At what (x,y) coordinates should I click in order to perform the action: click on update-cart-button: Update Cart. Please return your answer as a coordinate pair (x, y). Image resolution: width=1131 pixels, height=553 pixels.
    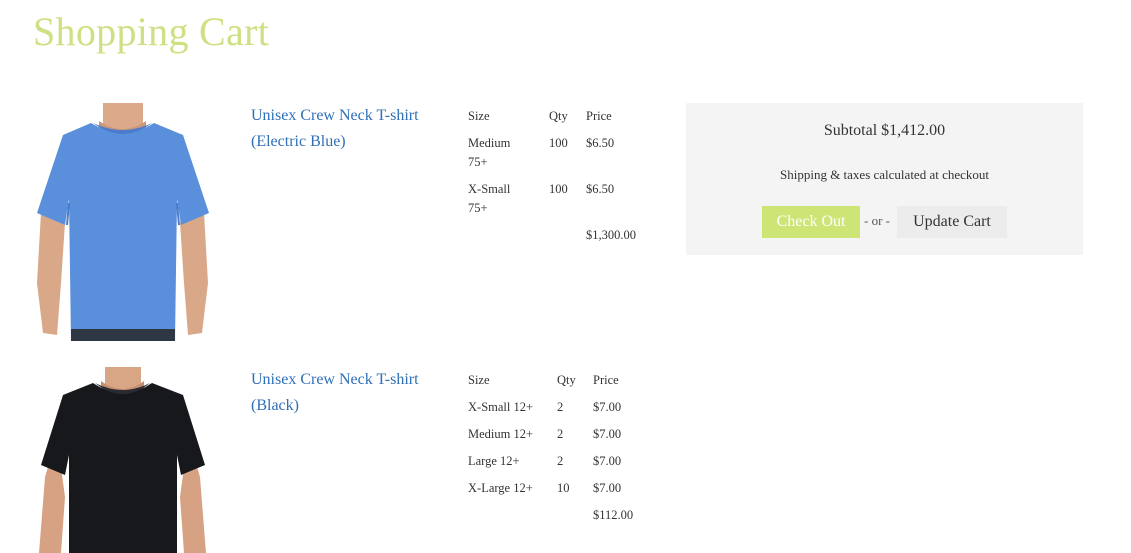
    Looking at the image, I should click on (952, 222).